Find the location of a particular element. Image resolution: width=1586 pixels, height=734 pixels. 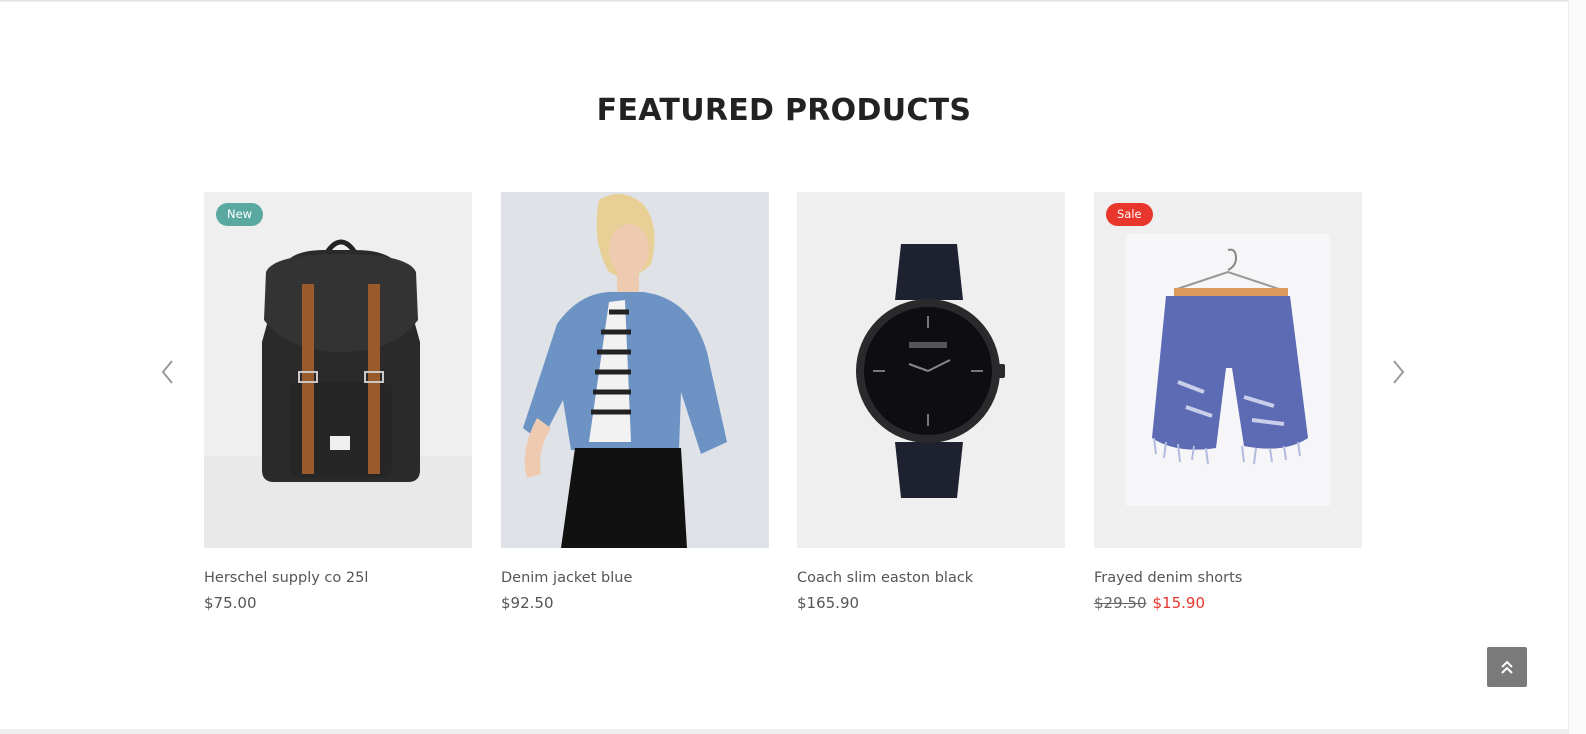

product-price: $75.00 is located at coordinates (230, 603).